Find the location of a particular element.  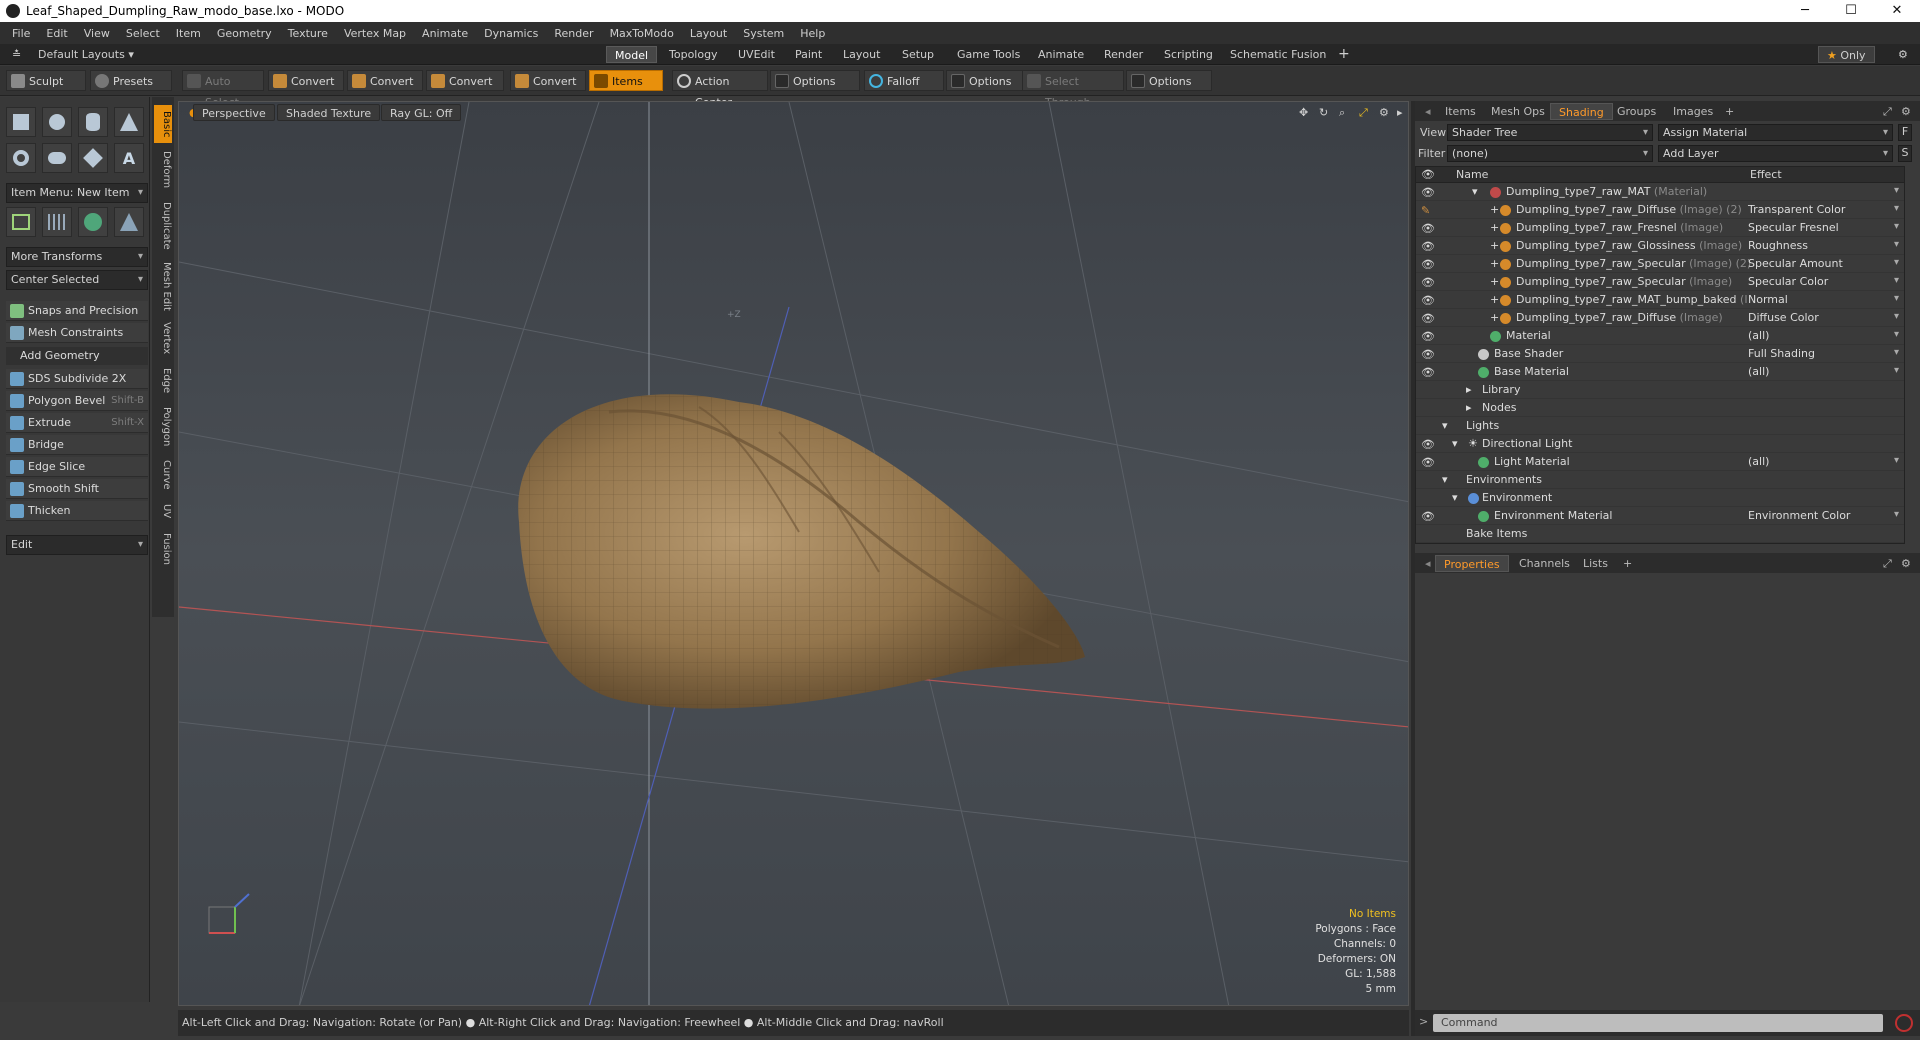

tree-row: ▸ Nodes is located at coordinates (1660, 408).